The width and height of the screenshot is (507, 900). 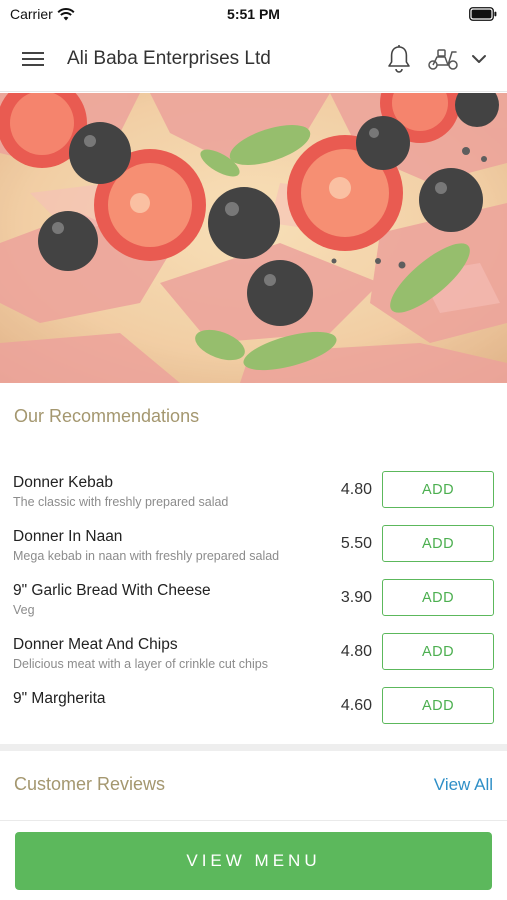 What do you see at coordinates (121, 502) in the screenshot?
I see `item-description: The classic with freshly prepared salad` at bounding box center [121, 502].